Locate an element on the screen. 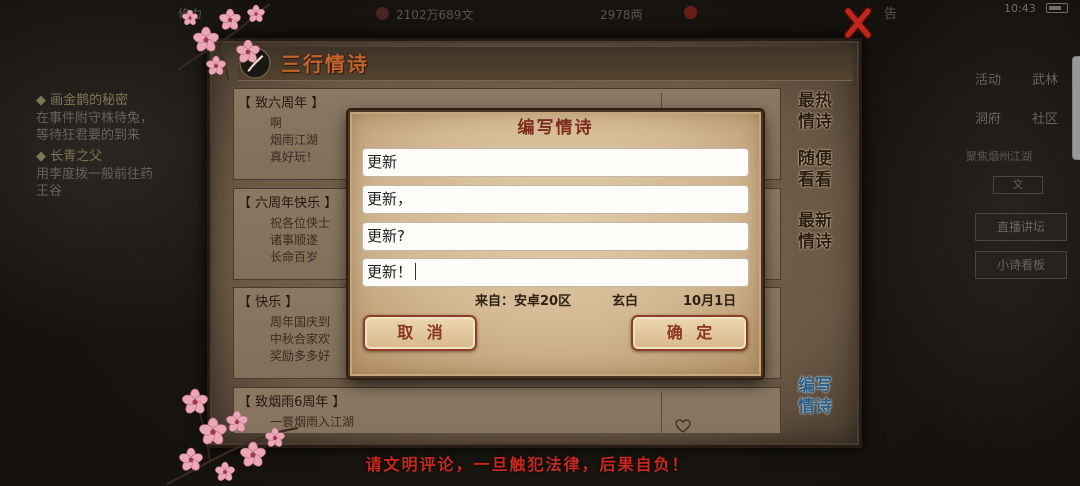  poem-line: 周年国庆到 is located at coordinates (300, 322).